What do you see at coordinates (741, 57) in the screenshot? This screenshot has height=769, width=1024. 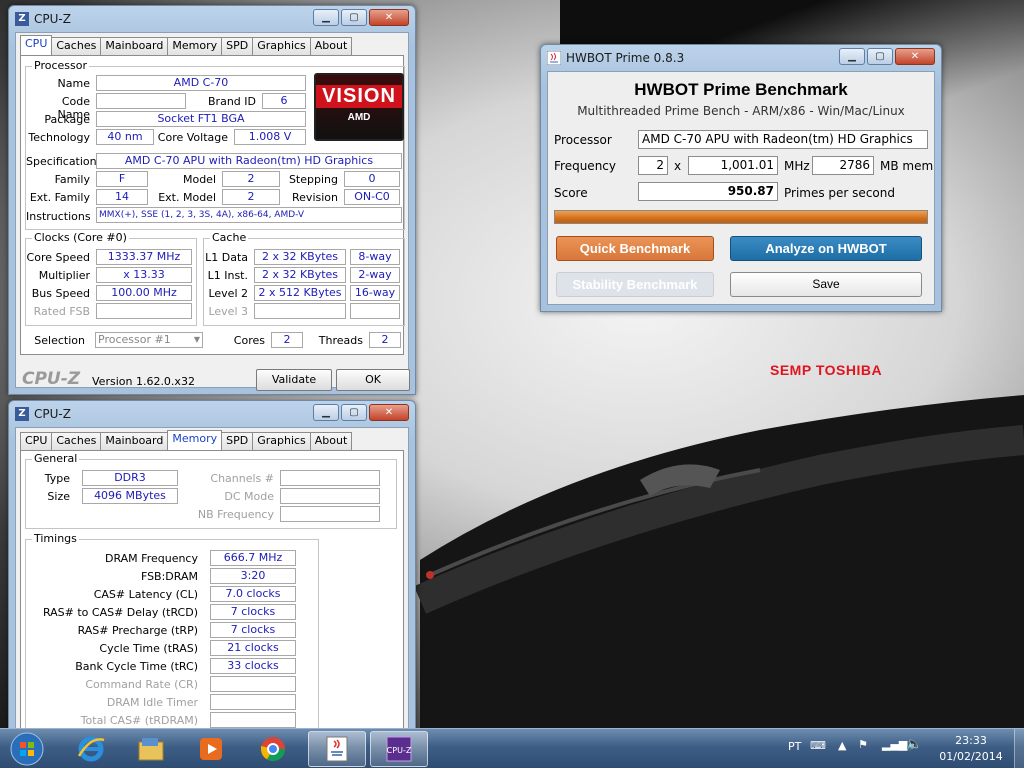 I see `hwbot-titlebar: HWBOT Prime 0.8.3 ▁ ▢ ✕` at bounding box center [741, 57].